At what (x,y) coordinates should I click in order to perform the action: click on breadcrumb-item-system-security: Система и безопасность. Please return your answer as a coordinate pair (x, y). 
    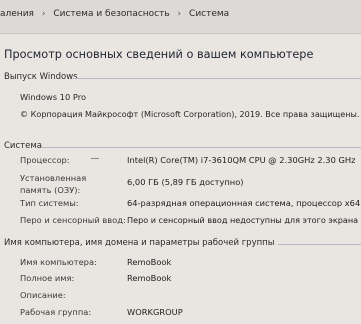
    Looking at the image, I should click on (111, 14).